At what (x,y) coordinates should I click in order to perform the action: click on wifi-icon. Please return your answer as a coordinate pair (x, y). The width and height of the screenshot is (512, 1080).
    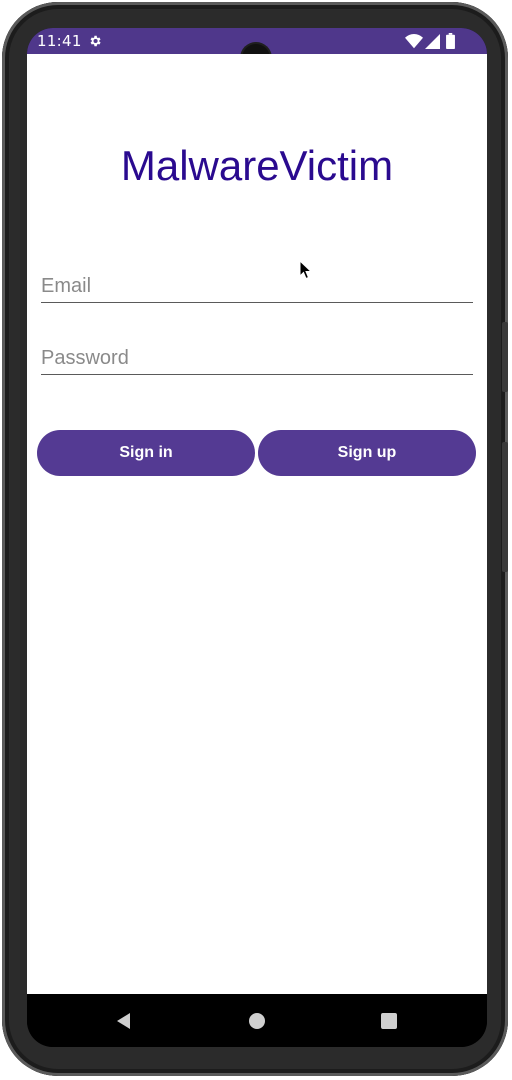
    Looking at the image, I should click on (414, 41).